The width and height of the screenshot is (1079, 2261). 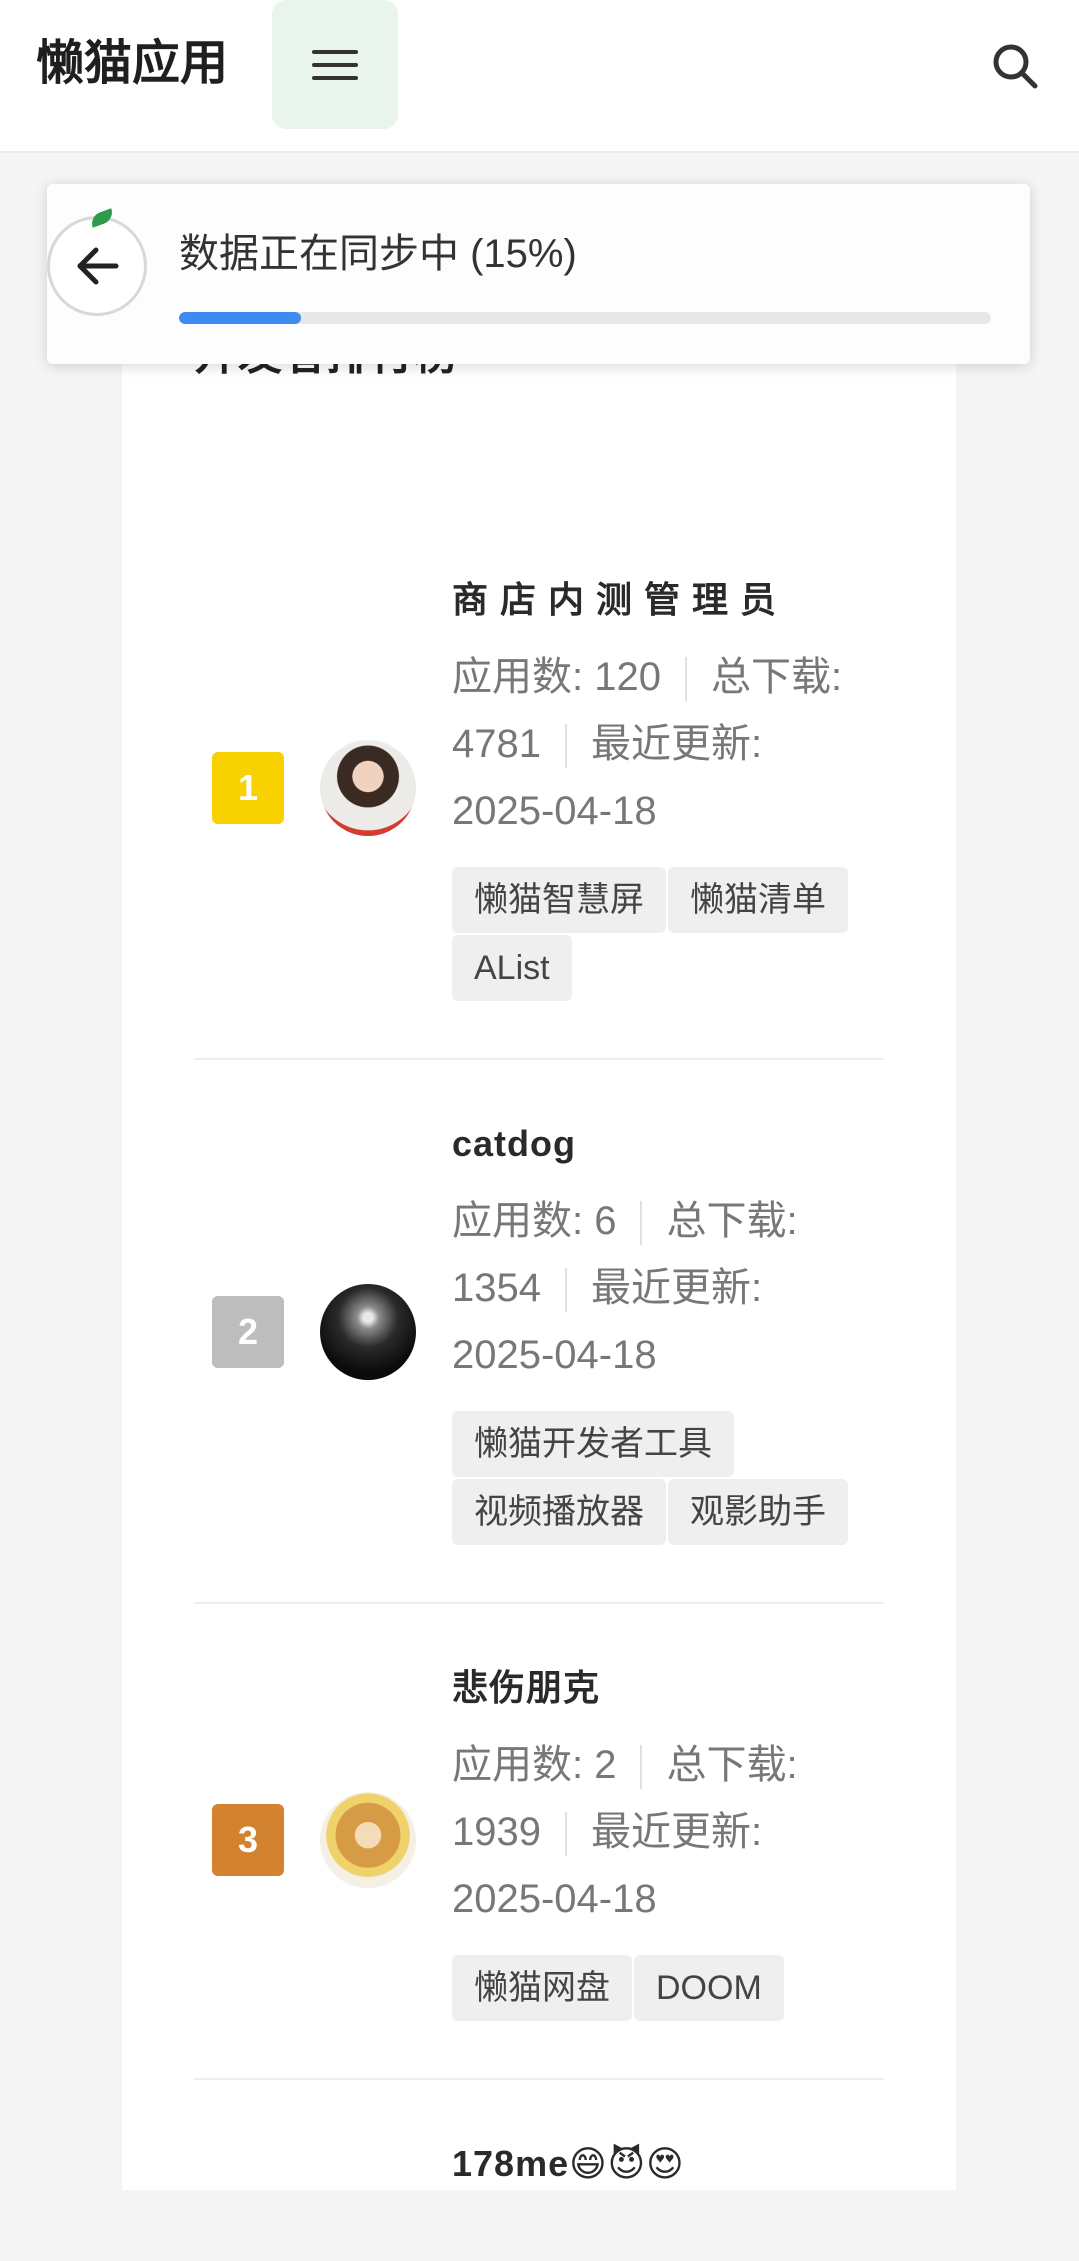 I want to click on sync-status-text: 数据正在同步中 (15%), so click(x=378, y=254).